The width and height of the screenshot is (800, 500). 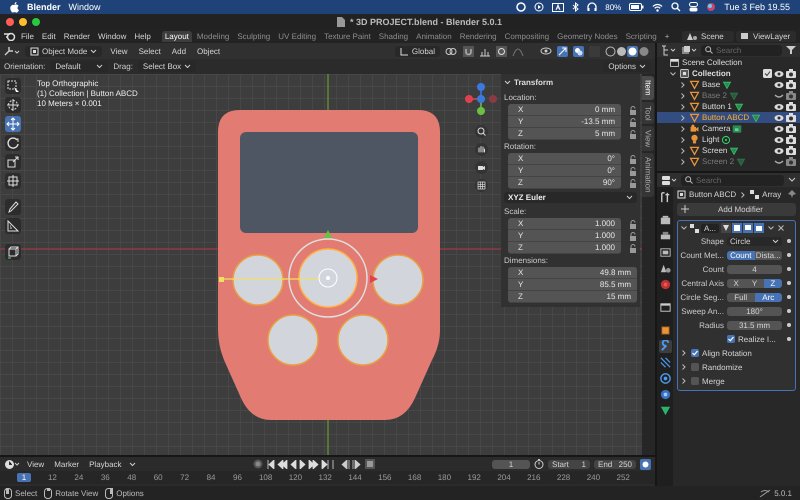 What do you see at coordinates (13, 226) in the screenshot?
I see `ruler-icon` at bounding box center [13, 226].